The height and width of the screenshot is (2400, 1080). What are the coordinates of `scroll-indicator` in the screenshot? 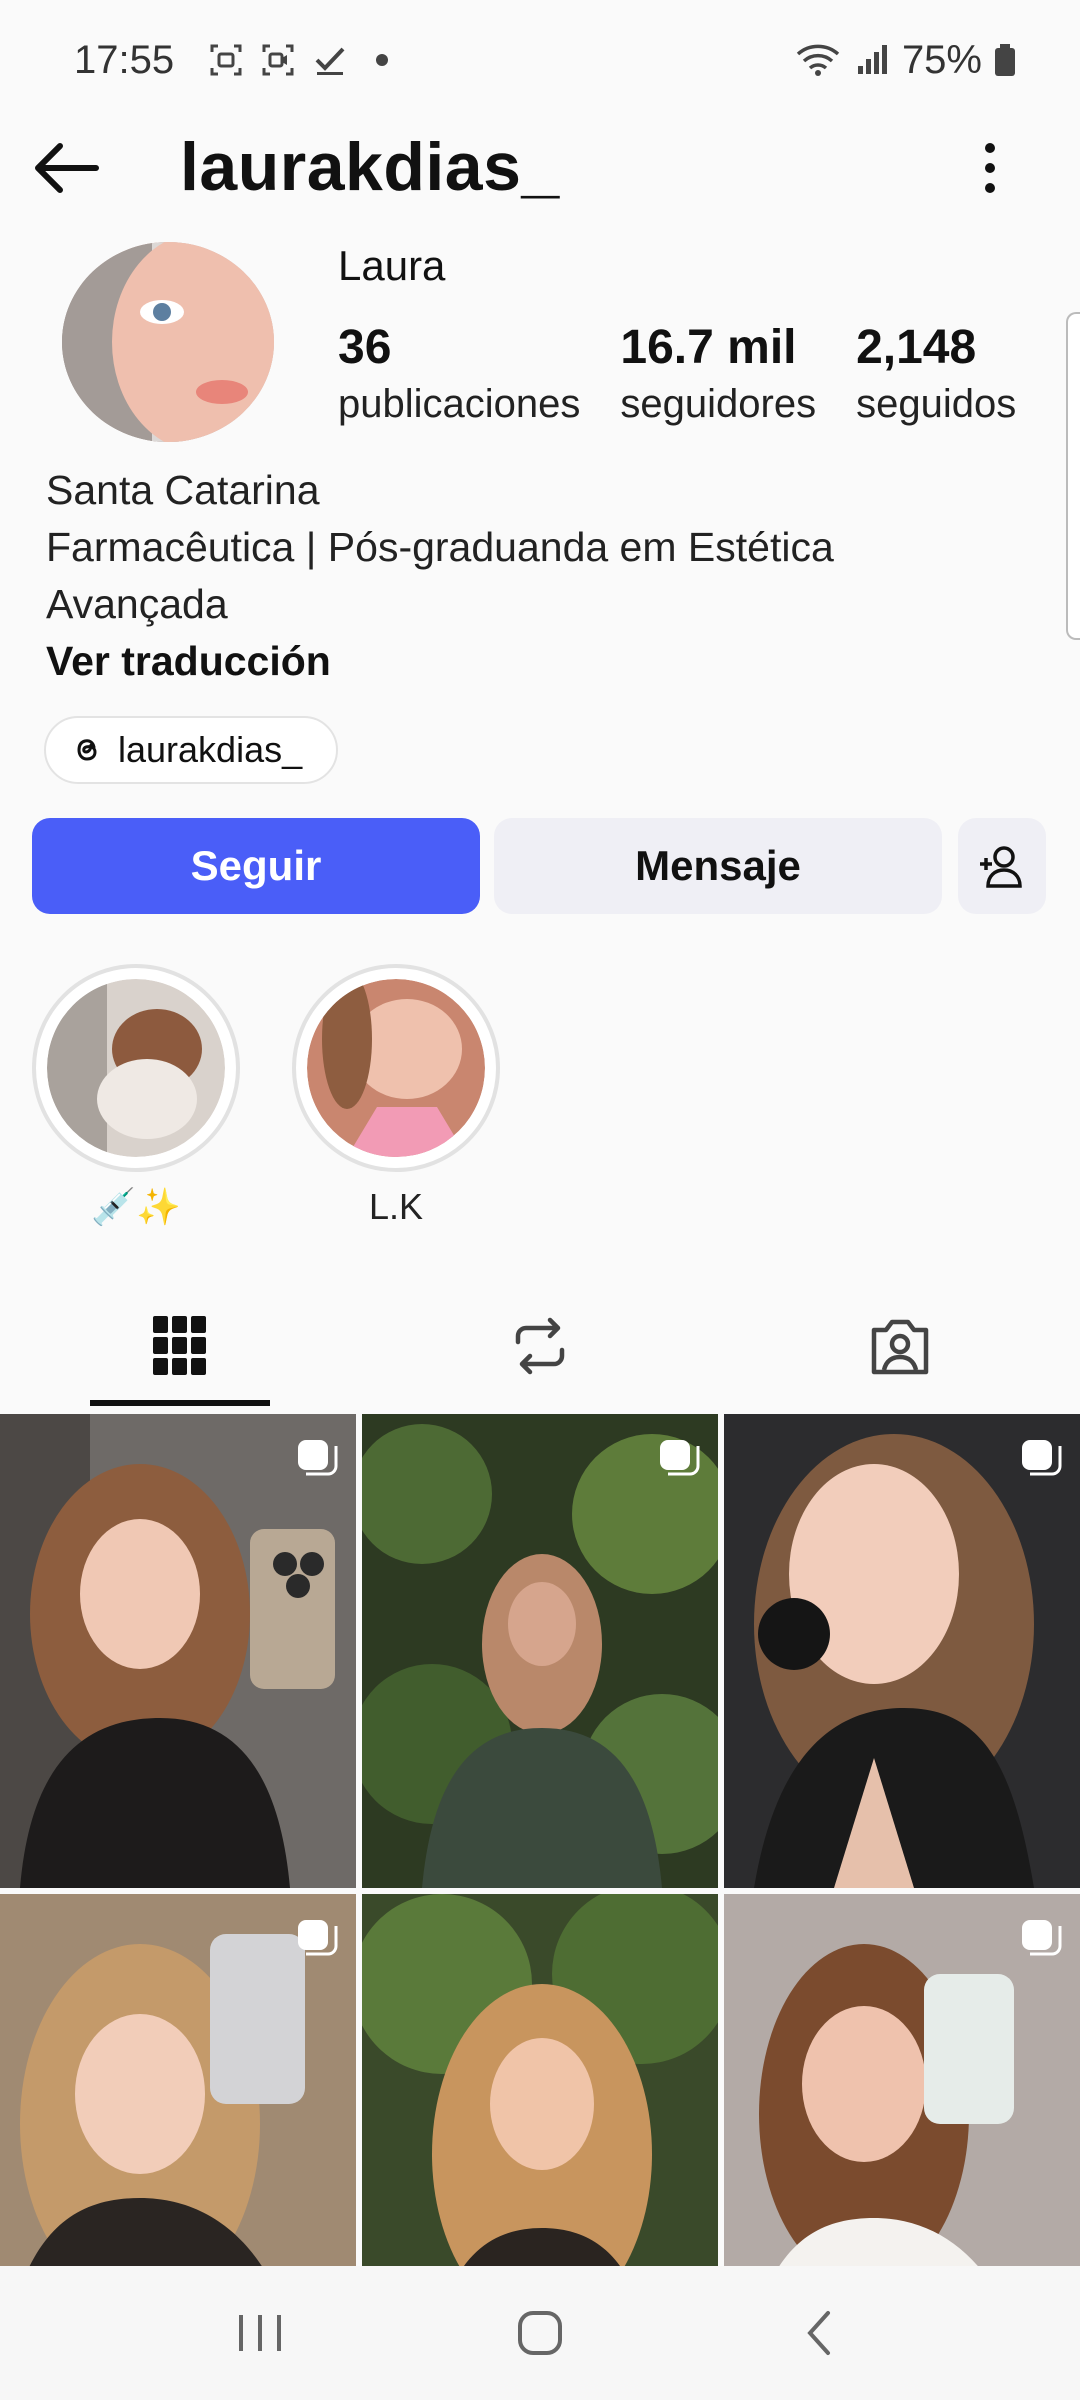 It's located at (1073, 476).